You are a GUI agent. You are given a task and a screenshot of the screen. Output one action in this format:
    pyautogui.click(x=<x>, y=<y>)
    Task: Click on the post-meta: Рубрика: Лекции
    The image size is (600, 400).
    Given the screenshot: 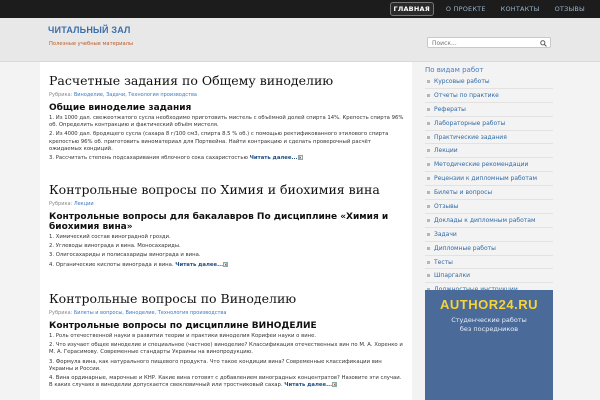 What is the action you would take?
    pyautogui.click(x=227, y=204)
    